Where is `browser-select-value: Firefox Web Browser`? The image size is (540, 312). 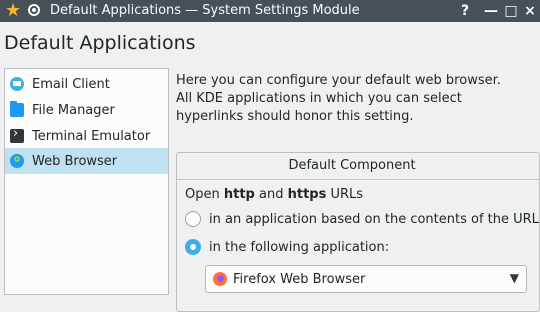 browser-select-value: Firefox Web Browser is located at coordinates (299, 279).